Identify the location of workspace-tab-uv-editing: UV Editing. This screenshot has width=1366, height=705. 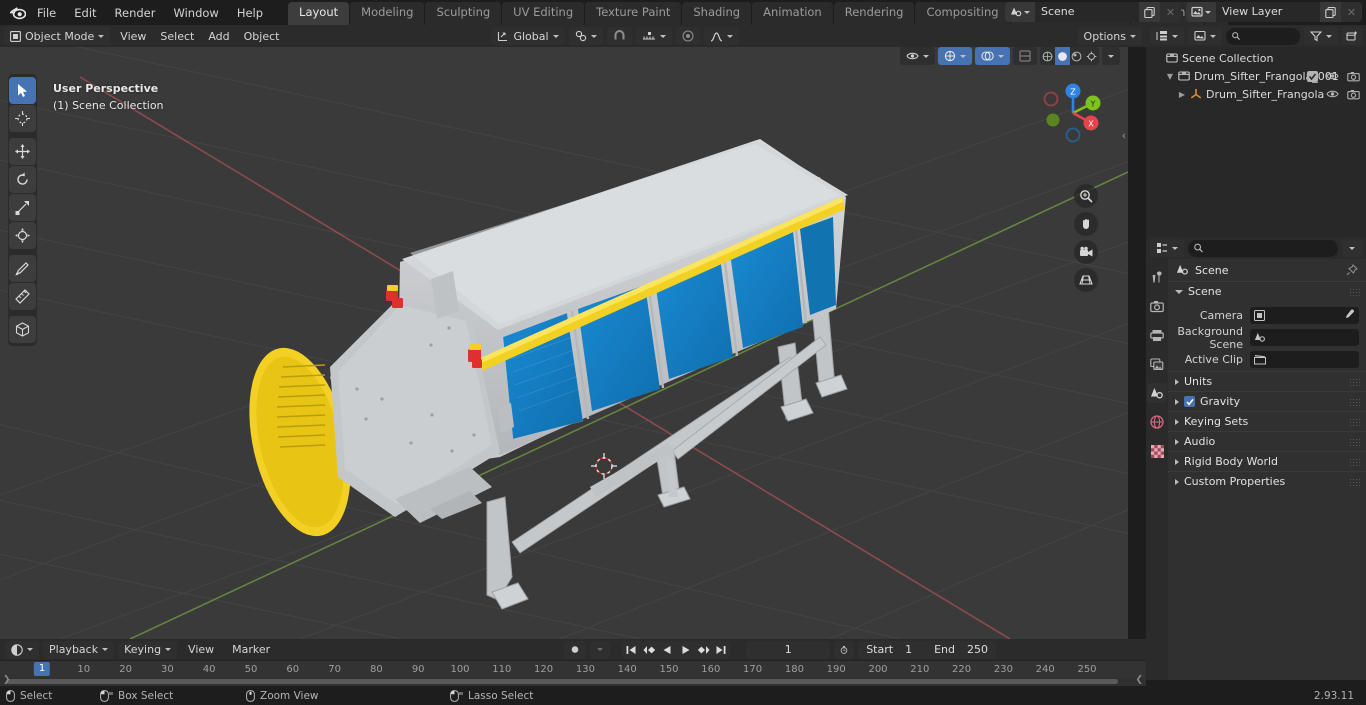
(543, 13).